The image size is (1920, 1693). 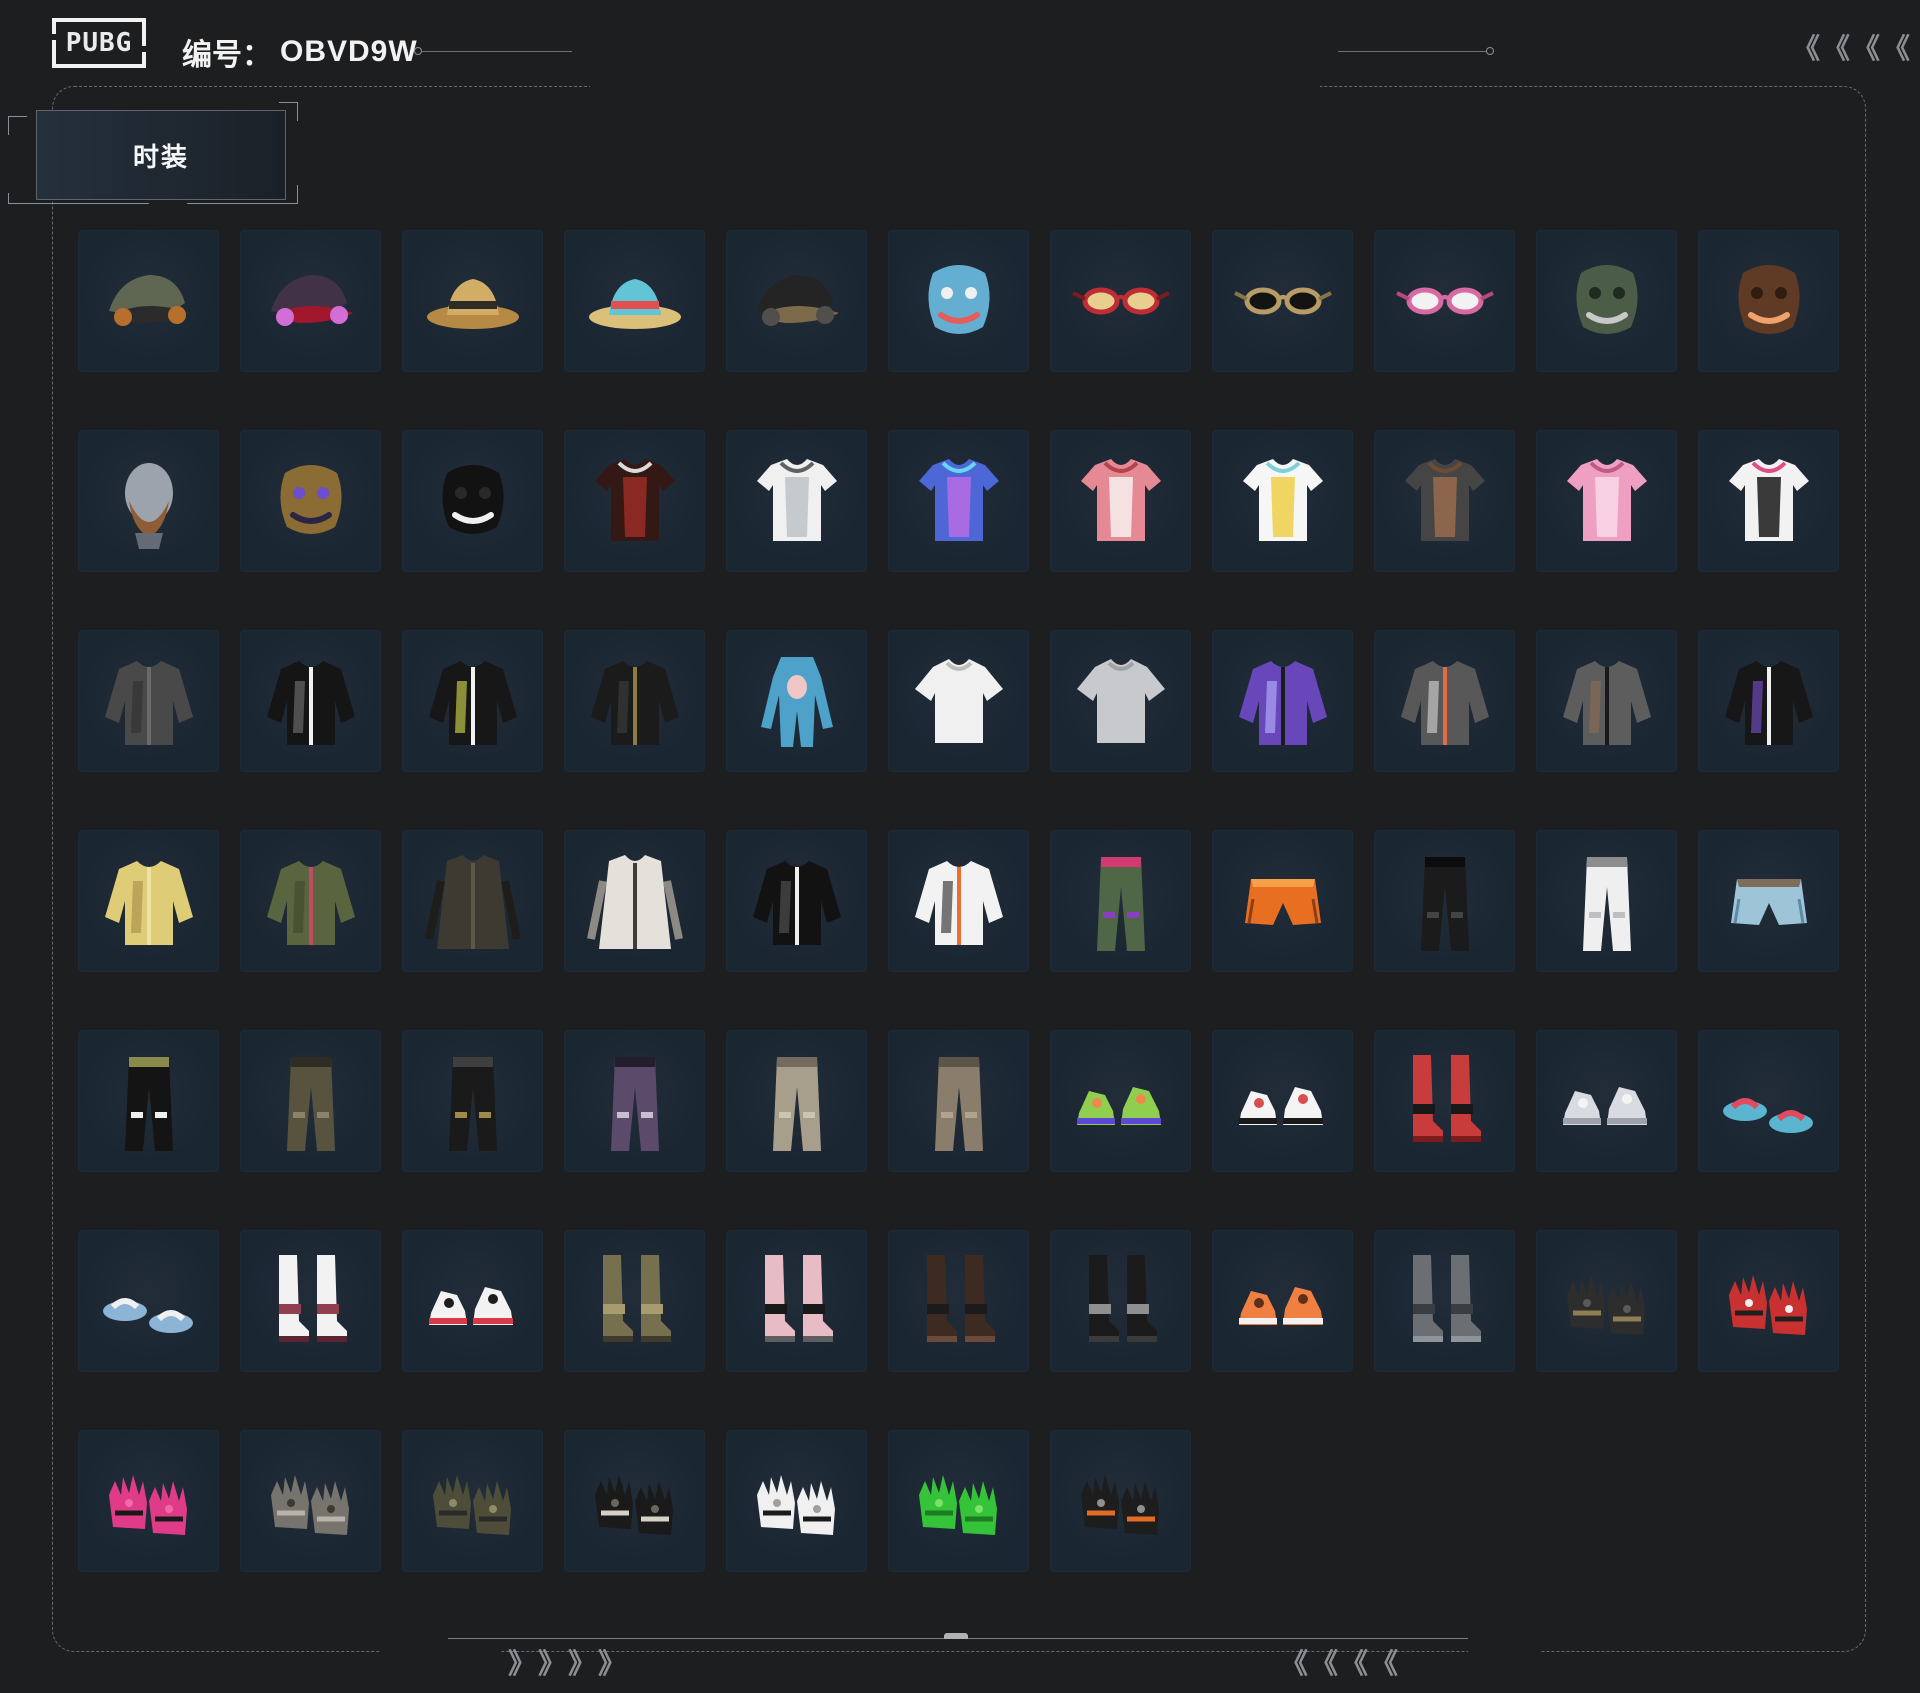 I want to click on orange-shorts-icon, so click(x=1283, y=901).